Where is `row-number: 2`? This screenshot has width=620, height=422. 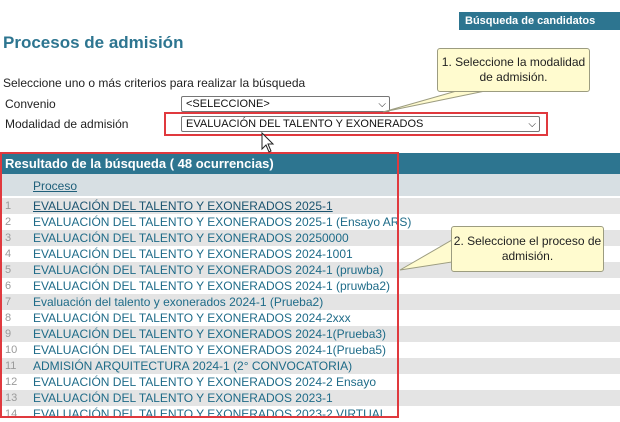 row-number: 2 is located at coordinates (8, 222).